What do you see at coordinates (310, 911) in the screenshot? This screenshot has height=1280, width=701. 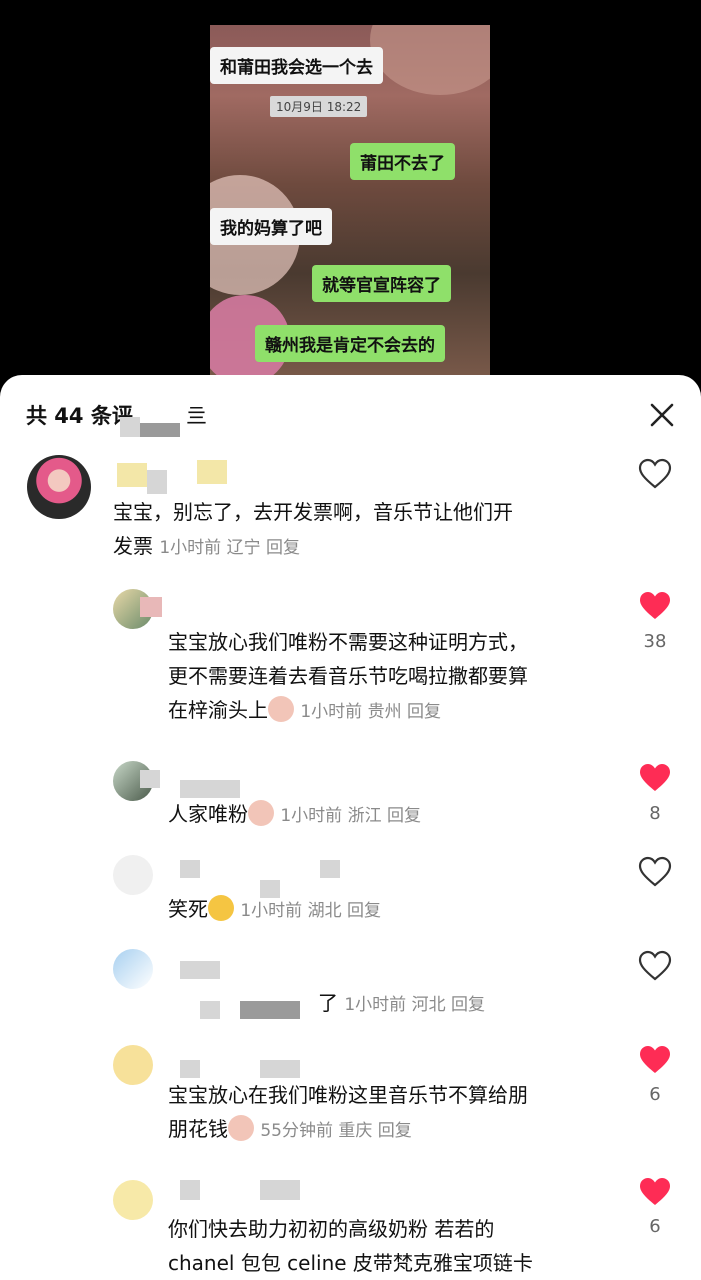 I see `comment-meta: 1小时前 湖北 回复` at bounding box center [310, 911].